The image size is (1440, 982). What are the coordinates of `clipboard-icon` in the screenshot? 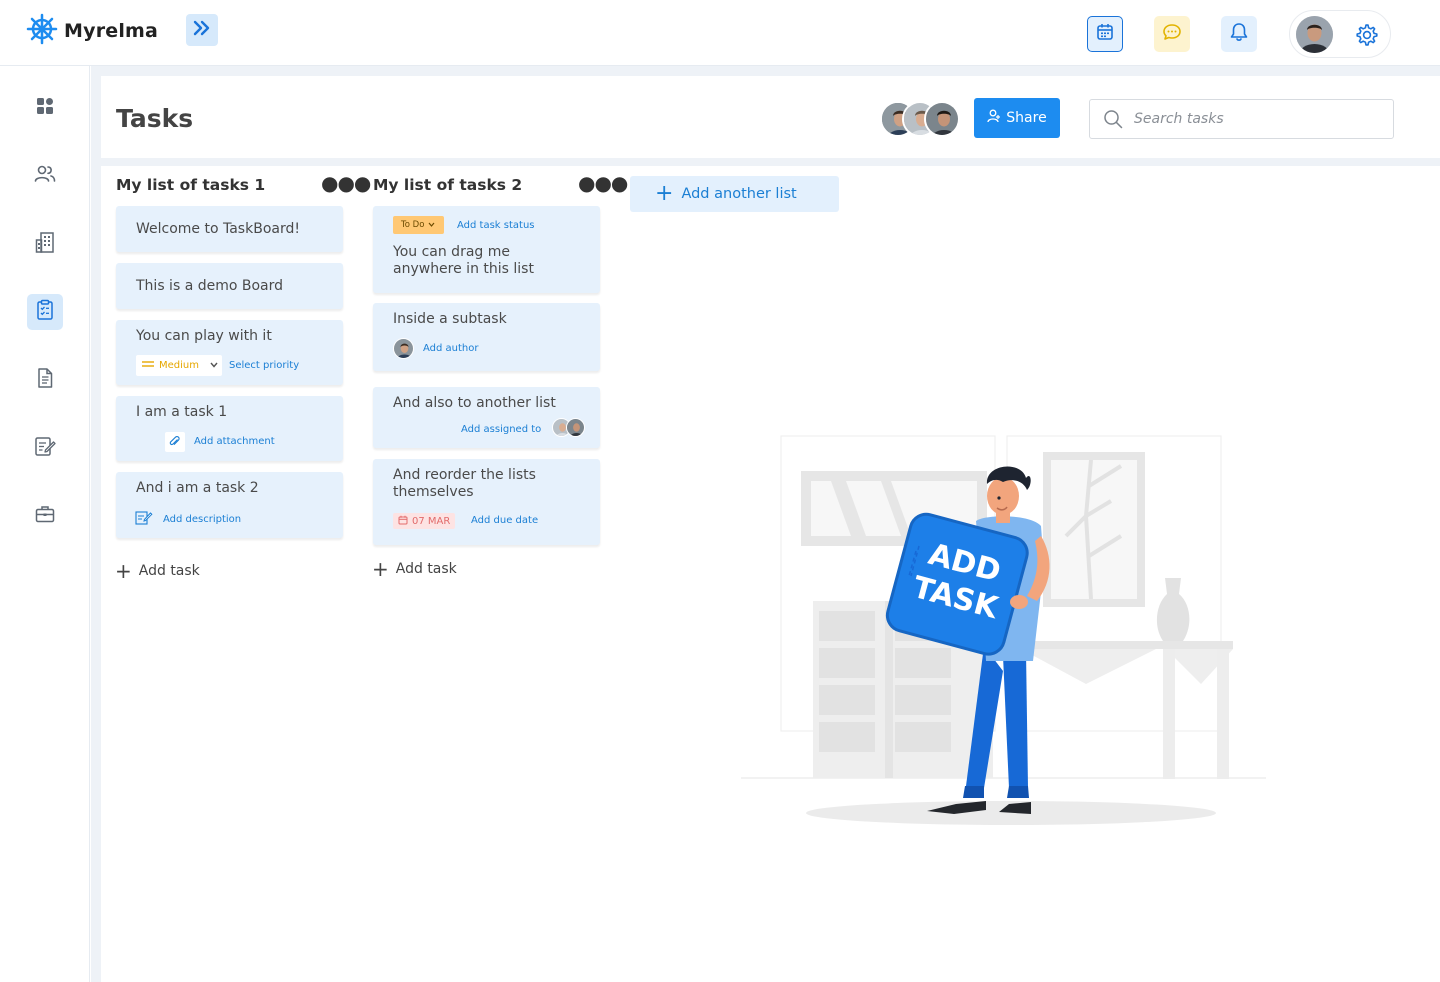 It's located at (45, 312).